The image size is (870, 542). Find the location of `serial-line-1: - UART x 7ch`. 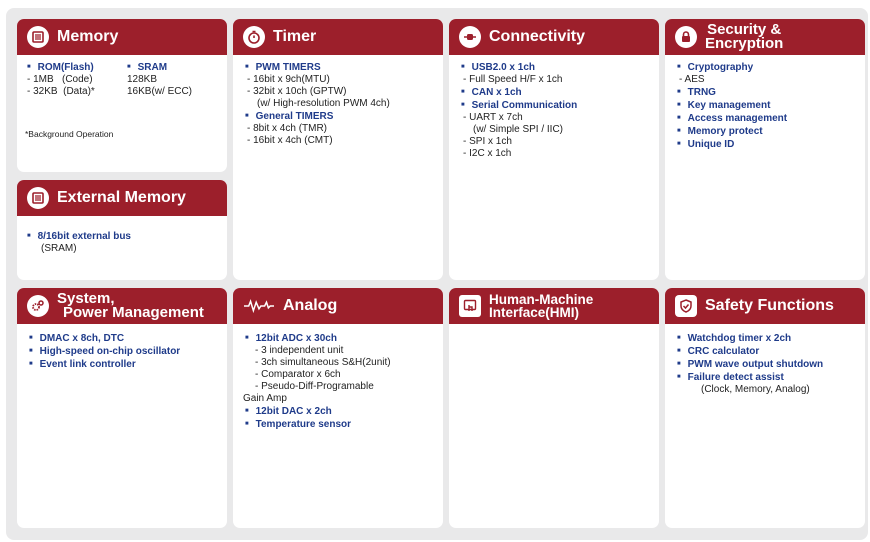

serial-line-1: - UART x 7ch is located at coordinates (493, 117).